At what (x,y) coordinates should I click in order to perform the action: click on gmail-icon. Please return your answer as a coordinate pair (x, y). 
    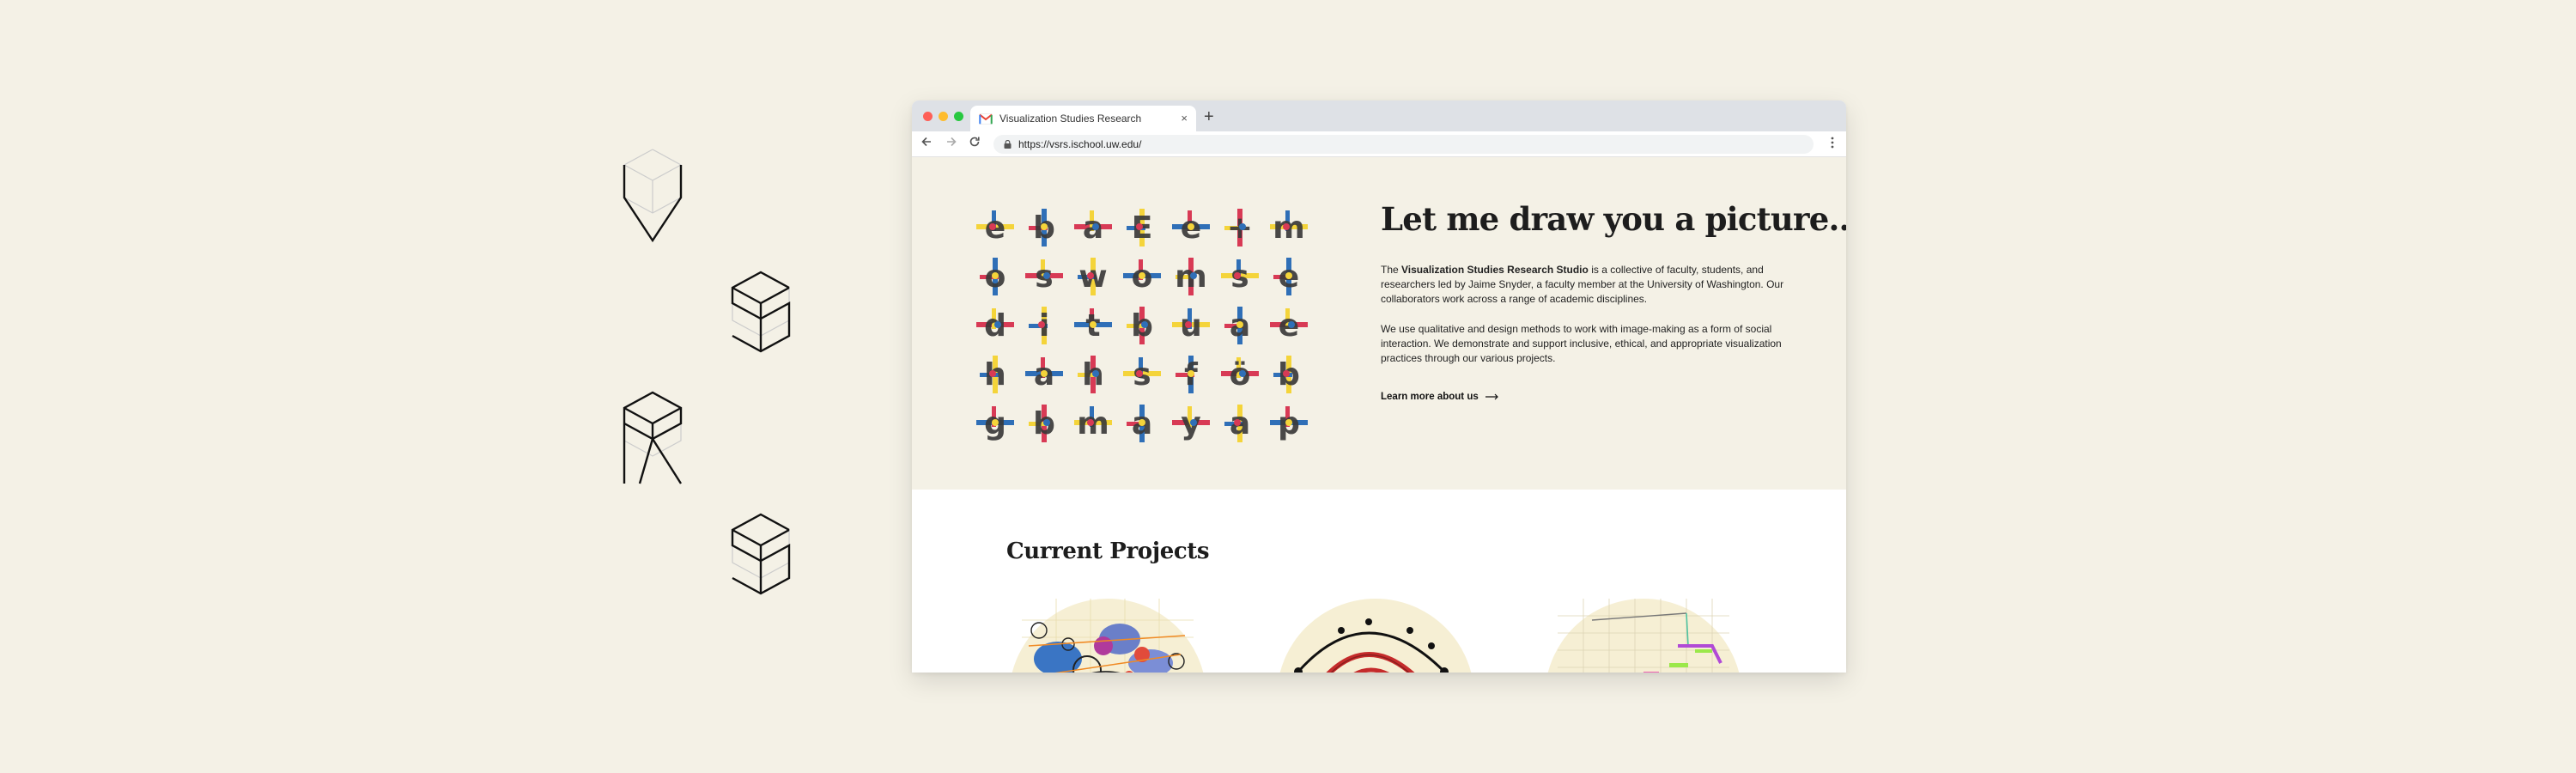
    Looking at the image, I should click on (986, 119).